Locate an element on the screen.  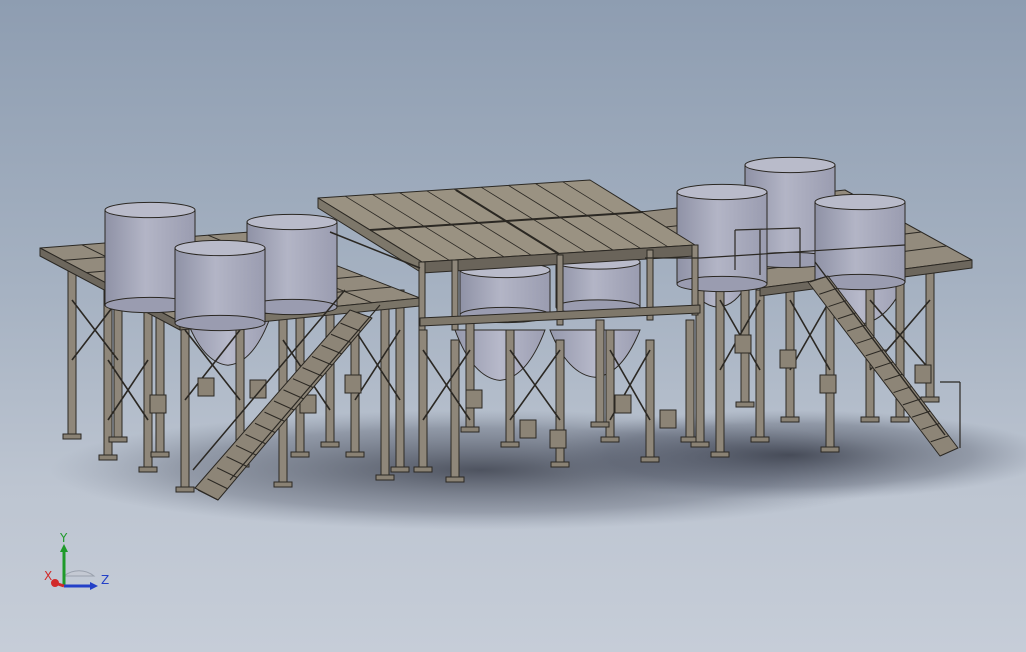
right-platform-column-4-baseplate is located at coordinates (870, 419).